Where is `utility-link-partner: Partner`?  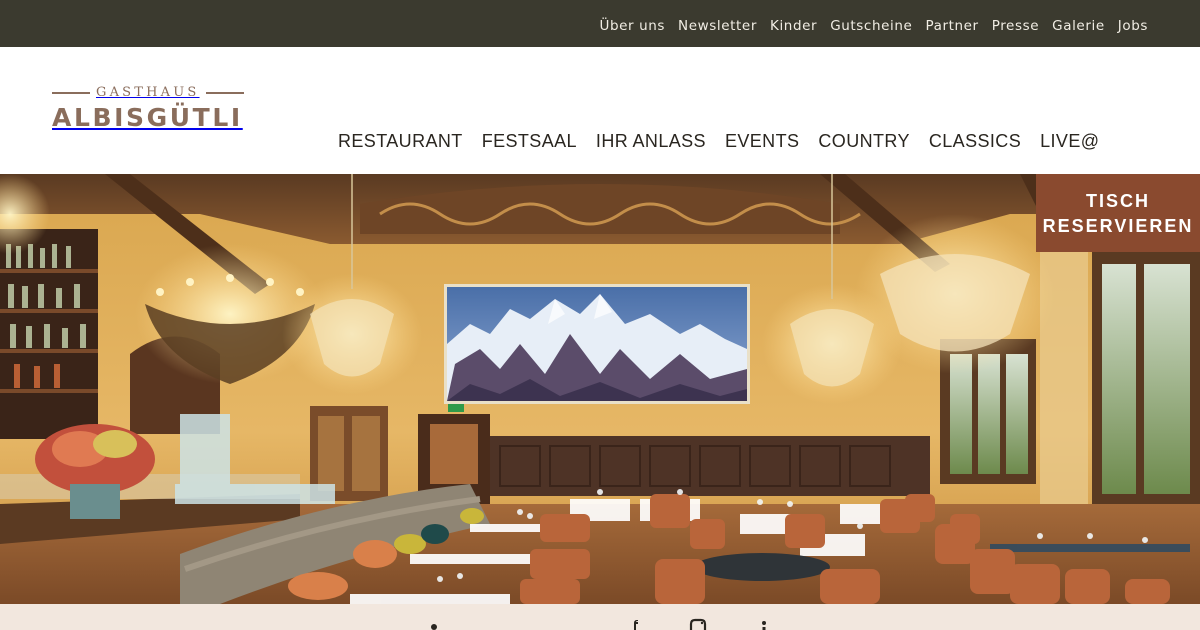
utility-link-partner: Partner is located at coordinates (951, 26).